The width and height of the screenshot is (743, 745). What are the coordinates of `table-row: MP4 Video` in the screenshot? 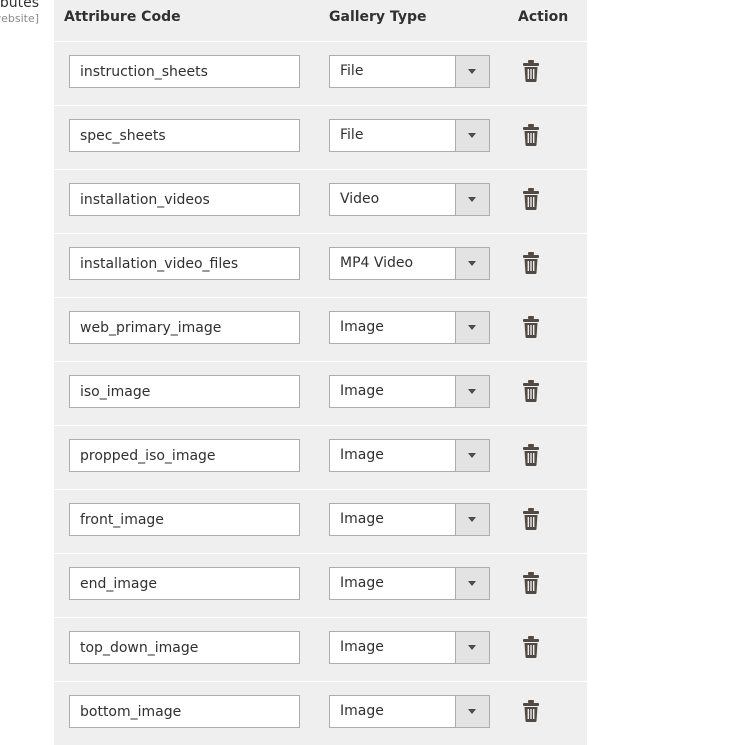 It's located at (320, 265).